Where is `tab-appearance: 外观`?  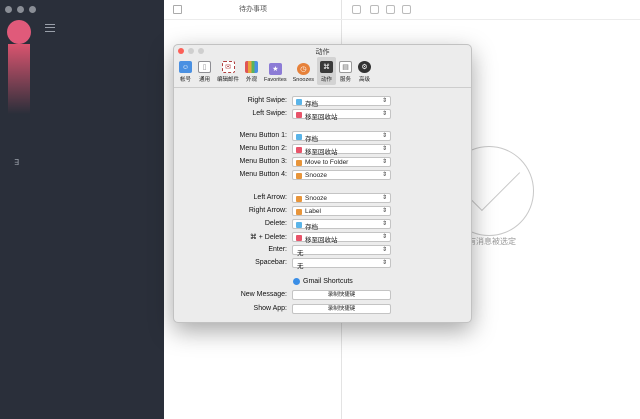
tab-appearance: 外观 is located at coordinates (251, 71).